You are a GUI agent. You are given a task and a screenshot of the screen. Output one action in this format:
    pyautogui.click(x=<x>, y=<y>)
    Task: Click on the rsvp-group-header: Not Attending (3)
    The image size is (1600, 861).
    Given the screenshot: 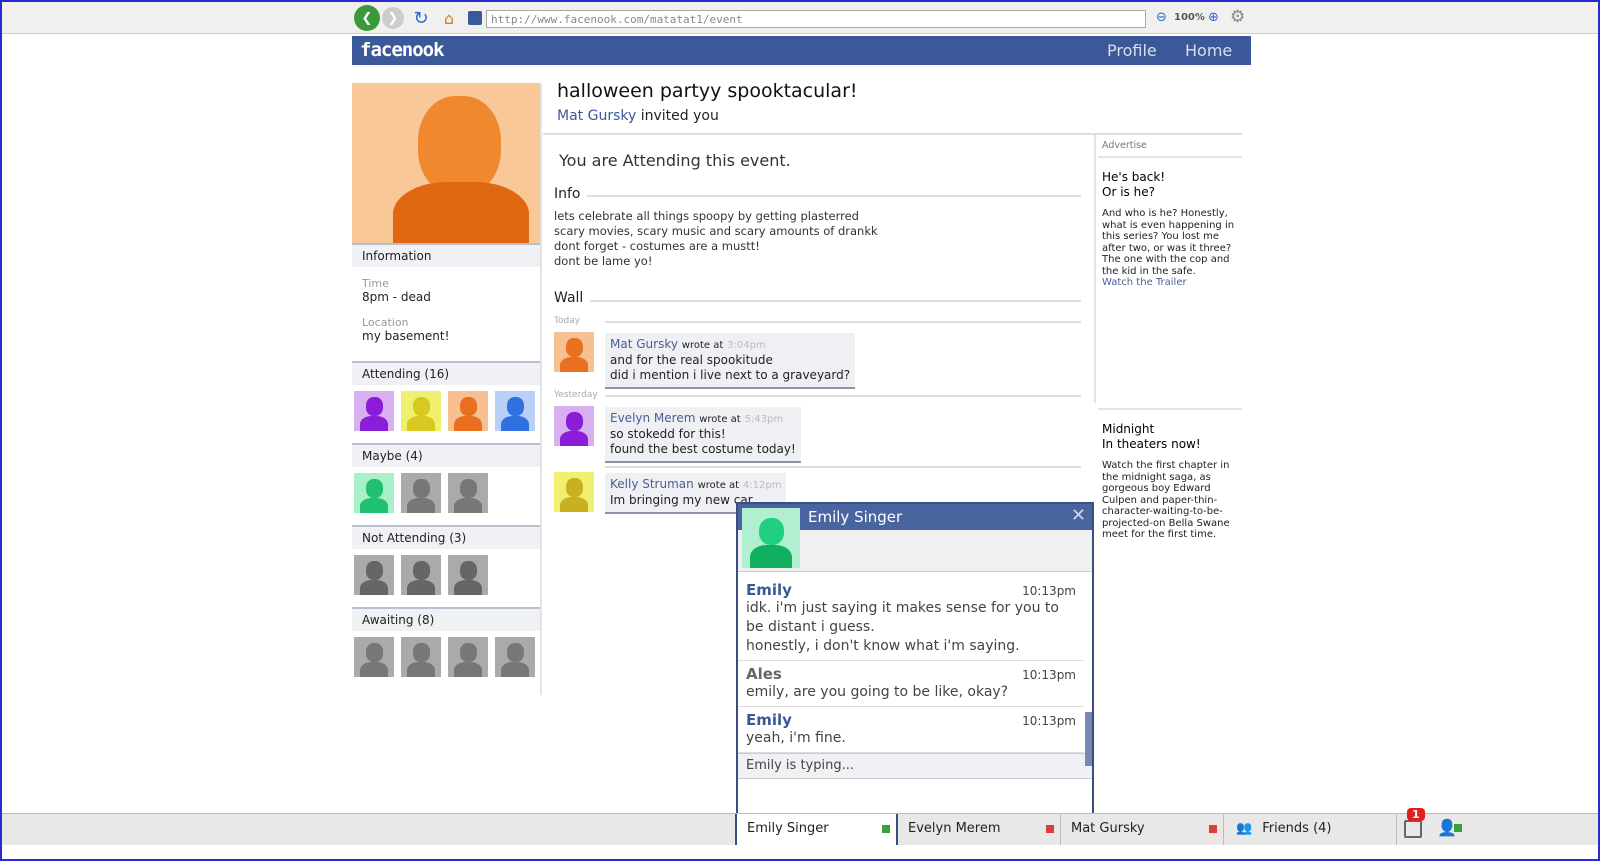 What is the action you would take?
    pyautogui.click(x=446, y=537)
    